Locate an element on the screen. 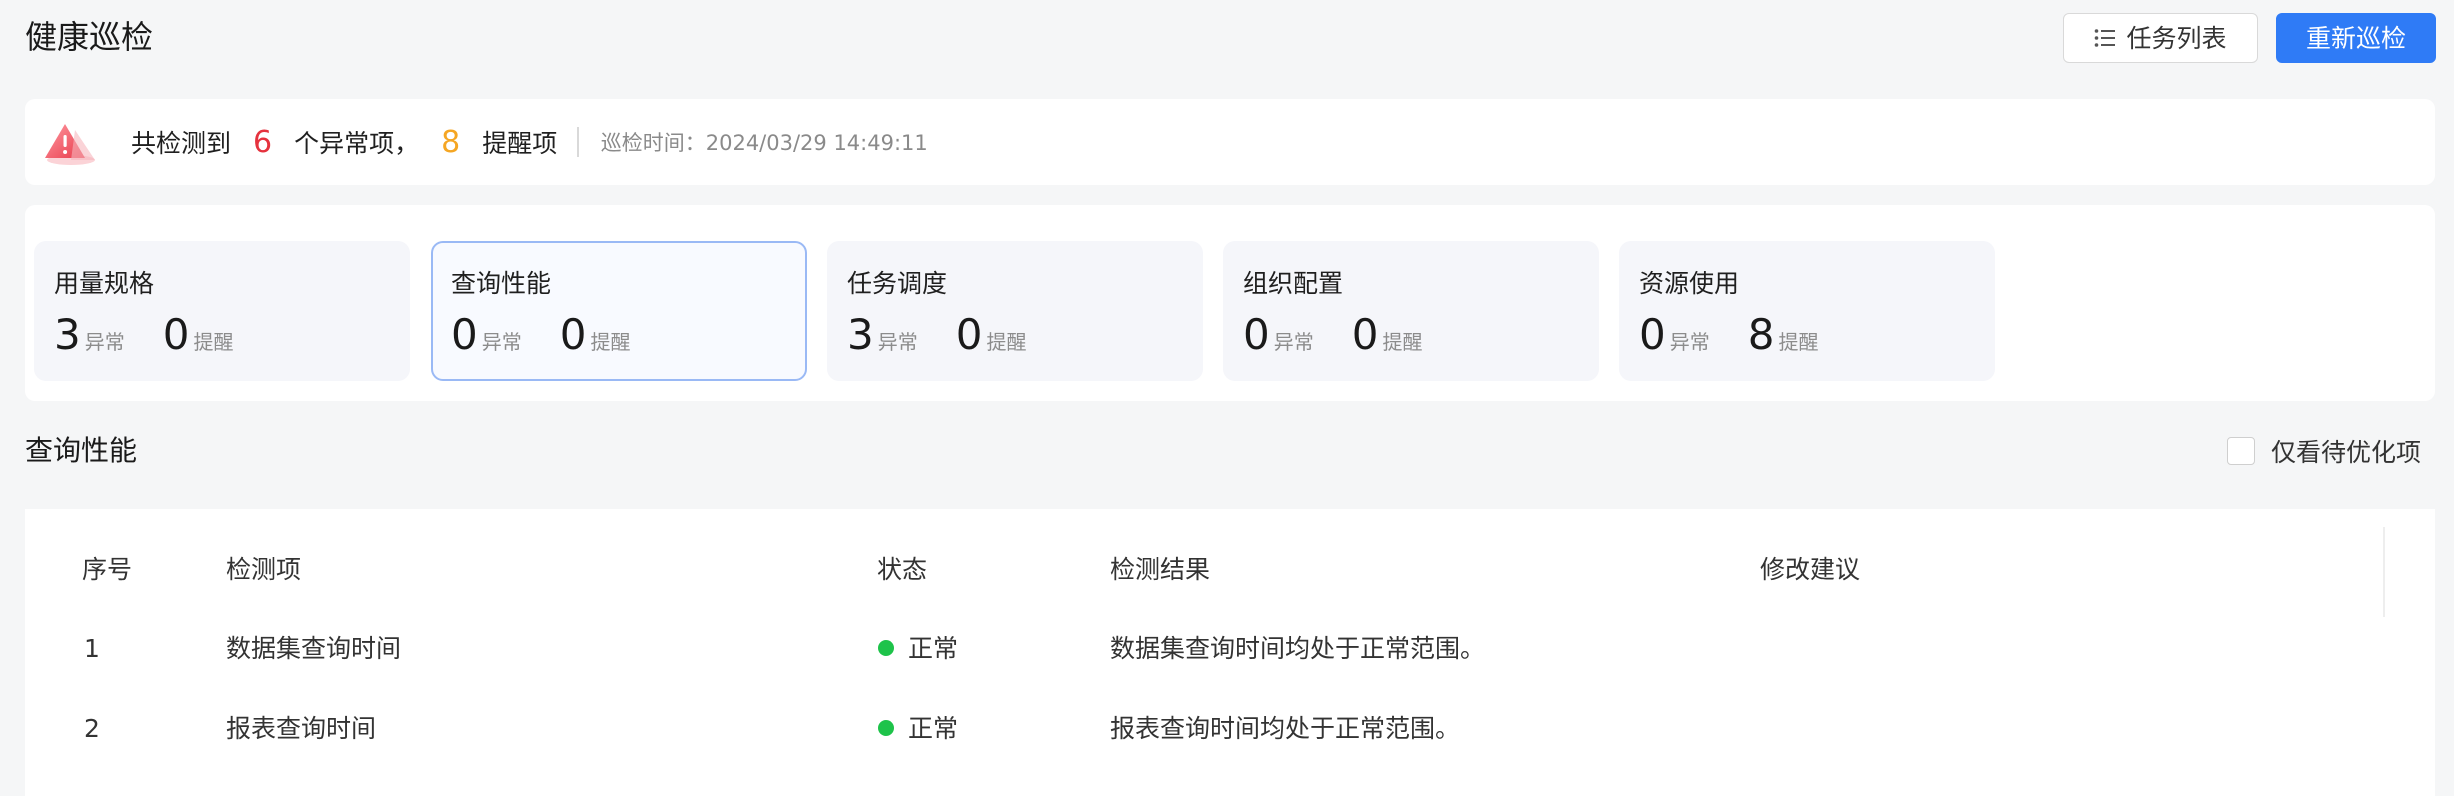  reminder-suffix: 提醒项 is located at coordinates (520, 143).